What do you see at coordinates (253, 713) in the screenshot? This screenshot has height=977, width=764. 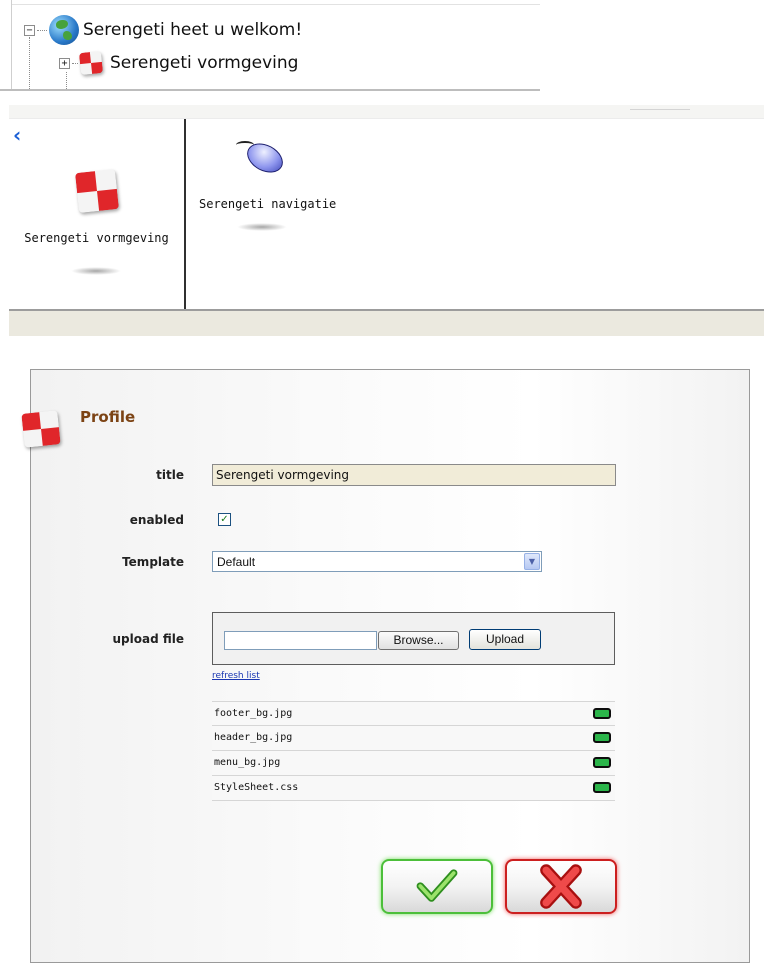 I see `file-name: footer_bg.jpg` at bounding box center [253, 713].